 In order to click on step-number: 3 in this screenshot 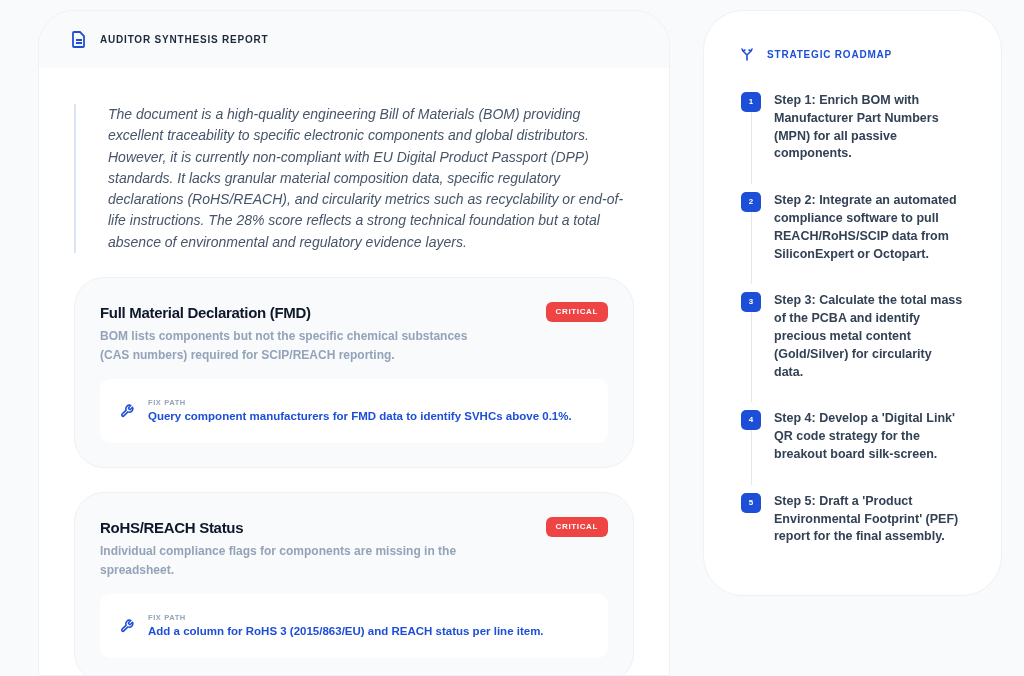, I will do `click(751, 302)`.